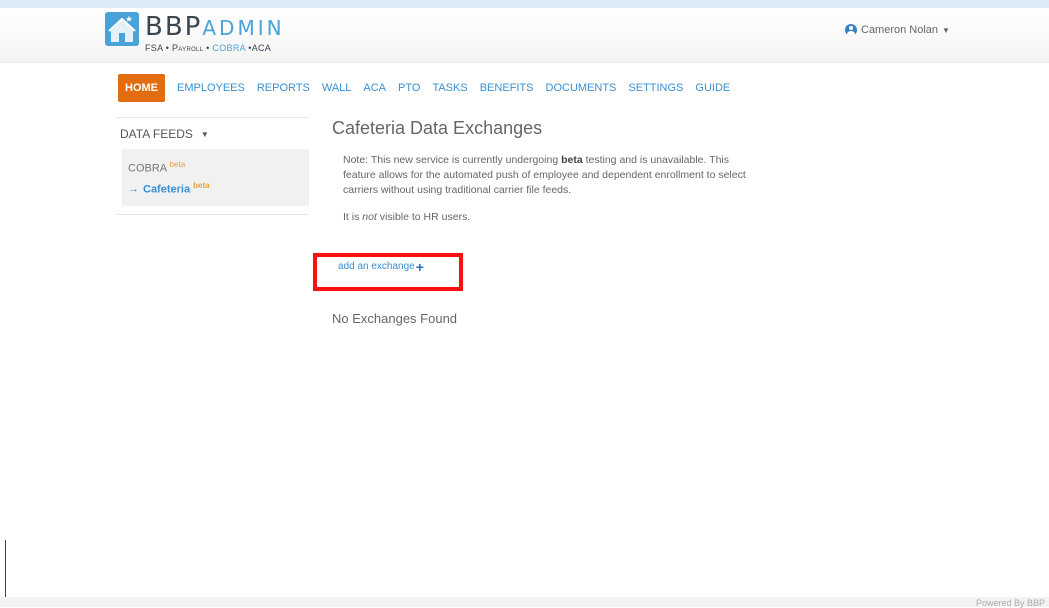  What do you see at coordinates (572, 160) in the screenshot?
I see `note-bold: beta` at bounding box center [572, 160].